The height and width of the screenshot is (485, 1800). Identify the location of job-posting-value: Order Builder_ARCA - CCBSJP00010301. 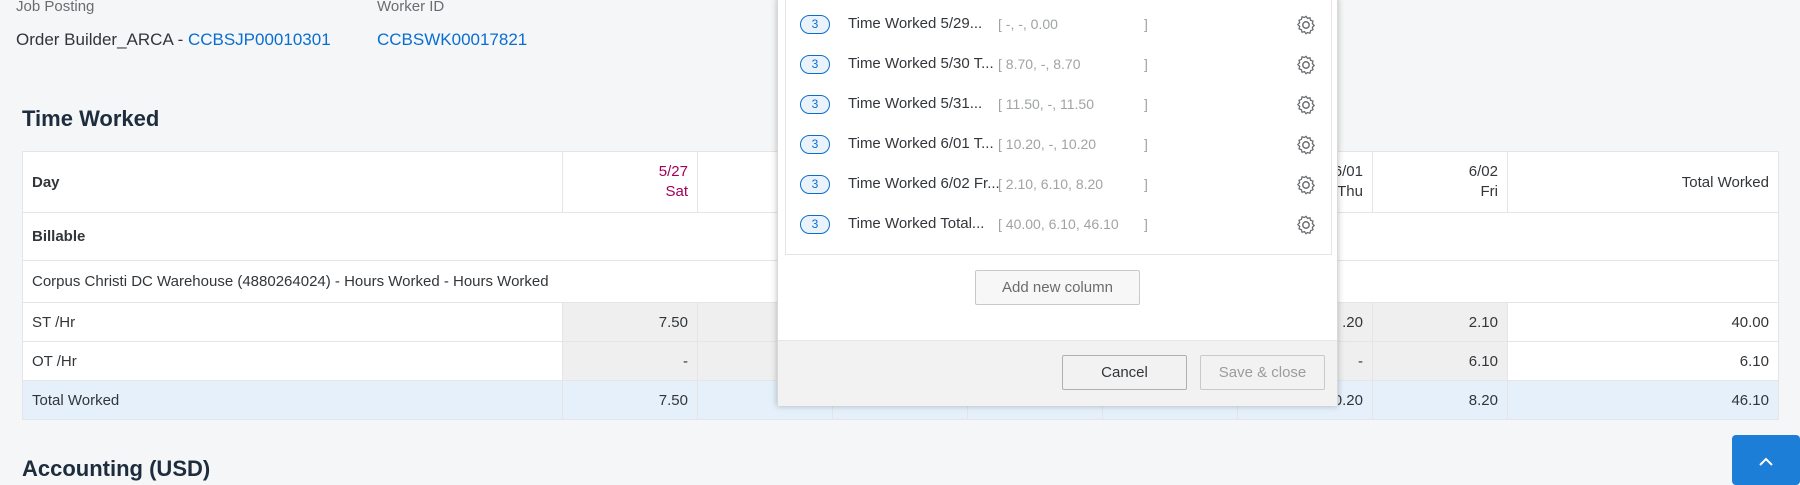
(173, 40).